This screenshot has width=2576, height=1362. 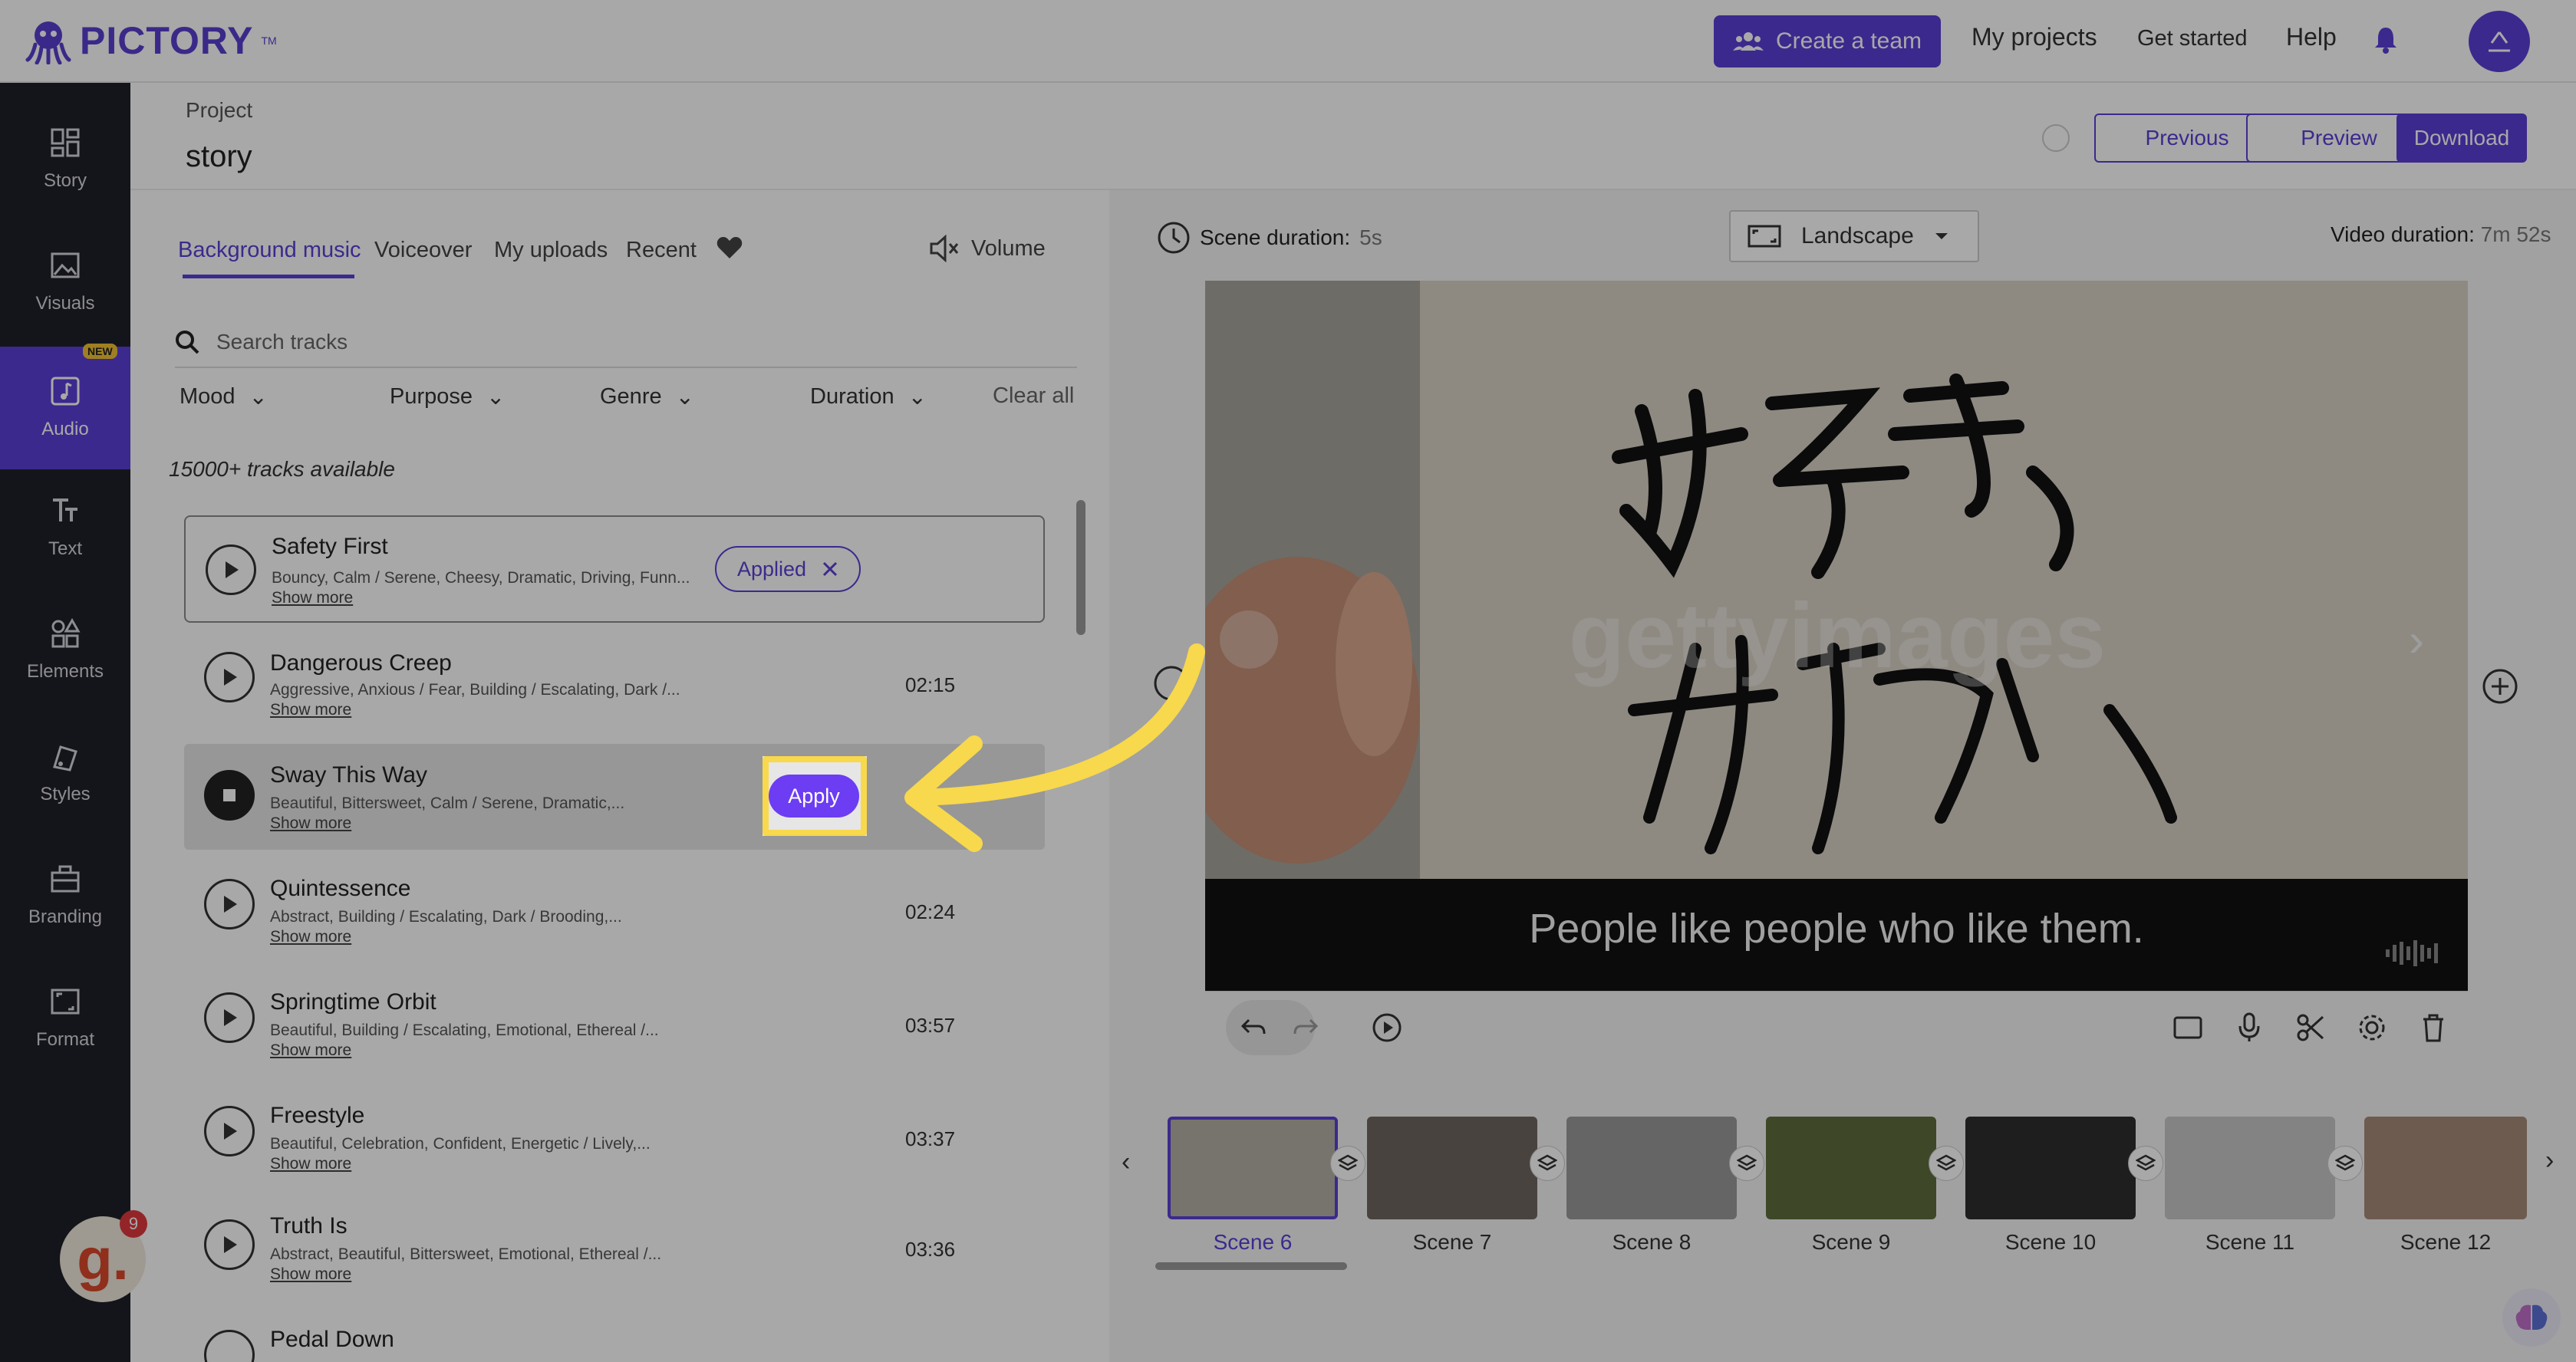 What do you see at coordinates (65, 180) in the screenshot?
I see `sidebar-label-story: Story` at bounding box center [65, 180].